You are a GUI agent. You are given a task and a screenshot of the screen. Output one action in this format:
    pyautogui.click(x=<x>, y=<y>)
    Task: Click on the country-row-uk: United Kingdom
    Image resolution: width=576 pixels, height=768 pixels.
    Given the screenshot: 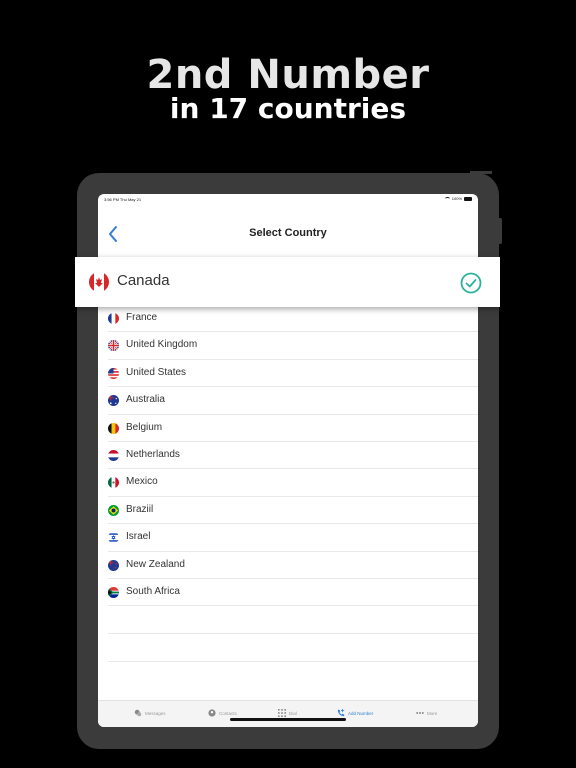 What is the action you would take?
    pyautogui.click(x=293, y=346)
    